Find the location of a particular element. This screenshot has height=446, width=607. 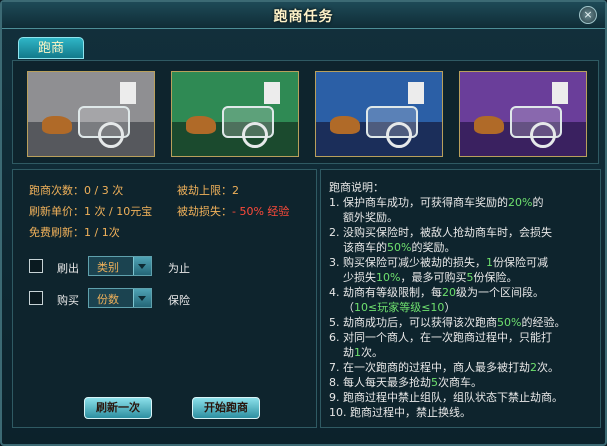

window-title: 跑商任务 is located at coordinates (303, 17).